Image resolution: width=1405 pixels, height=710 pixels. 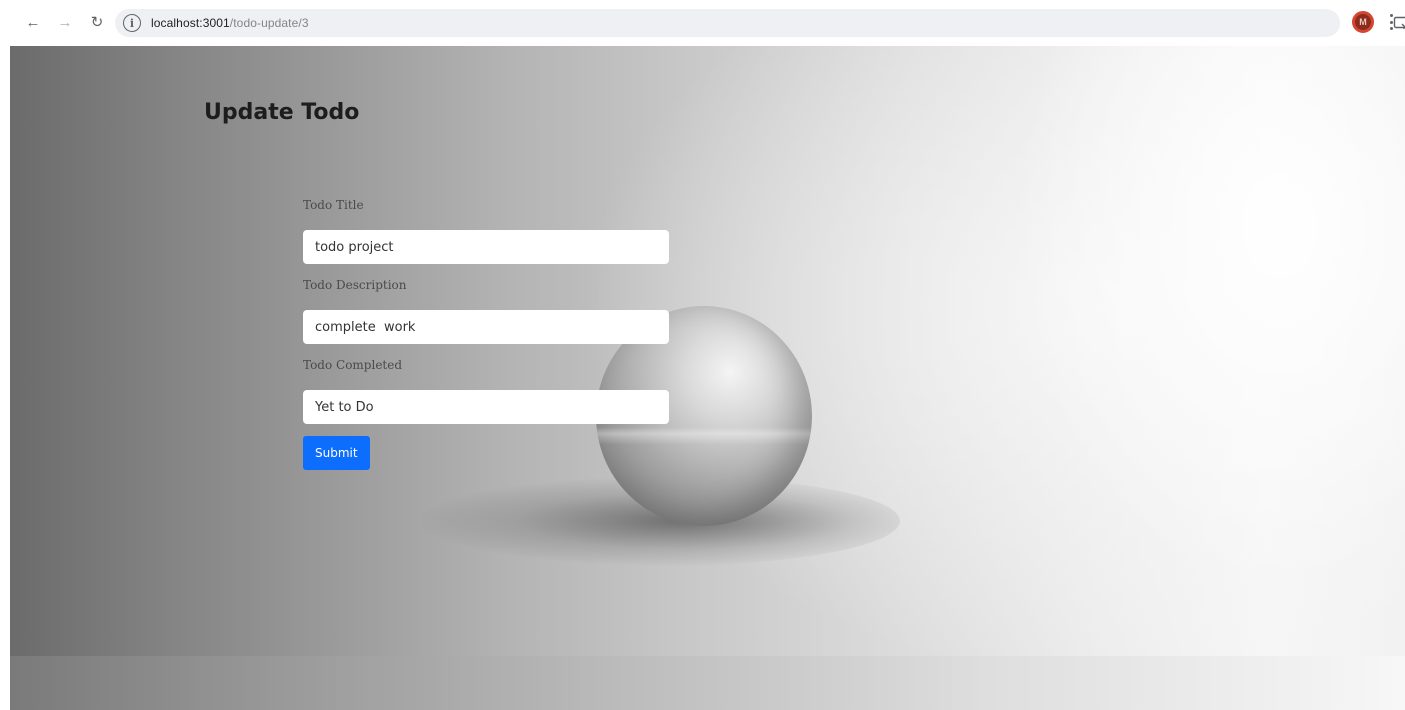 What do you see at coordinates (760, 23) in the screenshot?
I see `address-bar: i localhost:3001/todo-update/3 ☆` at bounding box center [760, 23].